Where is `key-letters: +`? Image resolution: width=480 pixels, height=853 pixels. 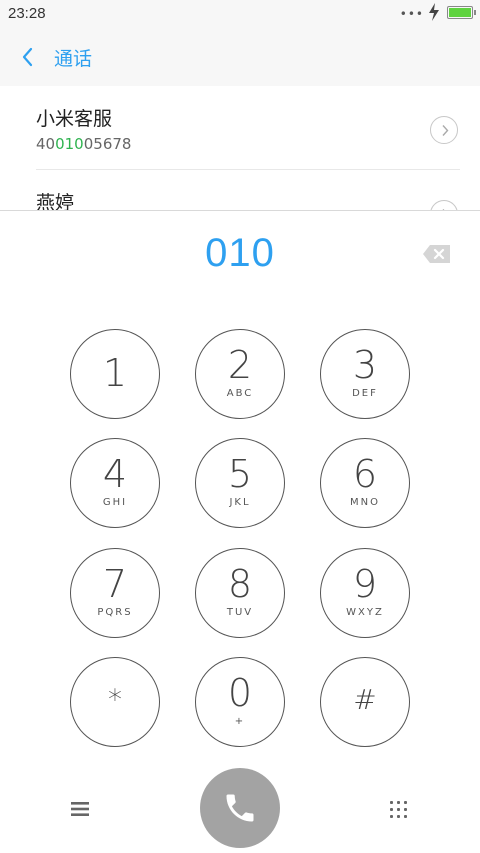 key-letters: + is located at coordinates (240, 721).